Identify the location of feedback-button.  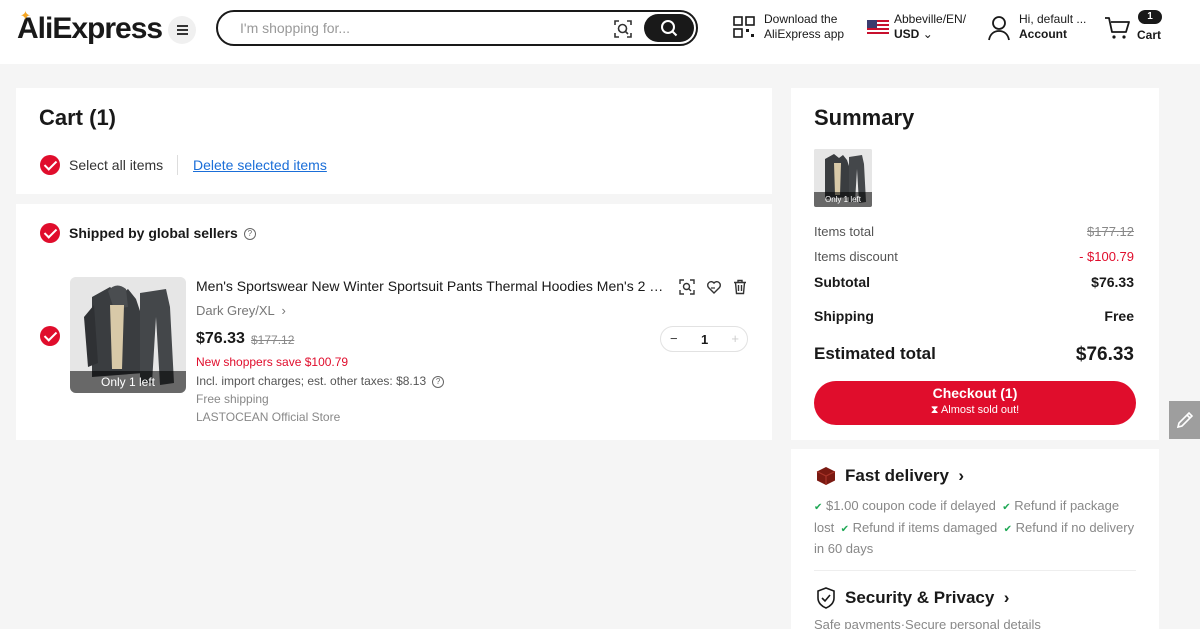
(1184, 420).